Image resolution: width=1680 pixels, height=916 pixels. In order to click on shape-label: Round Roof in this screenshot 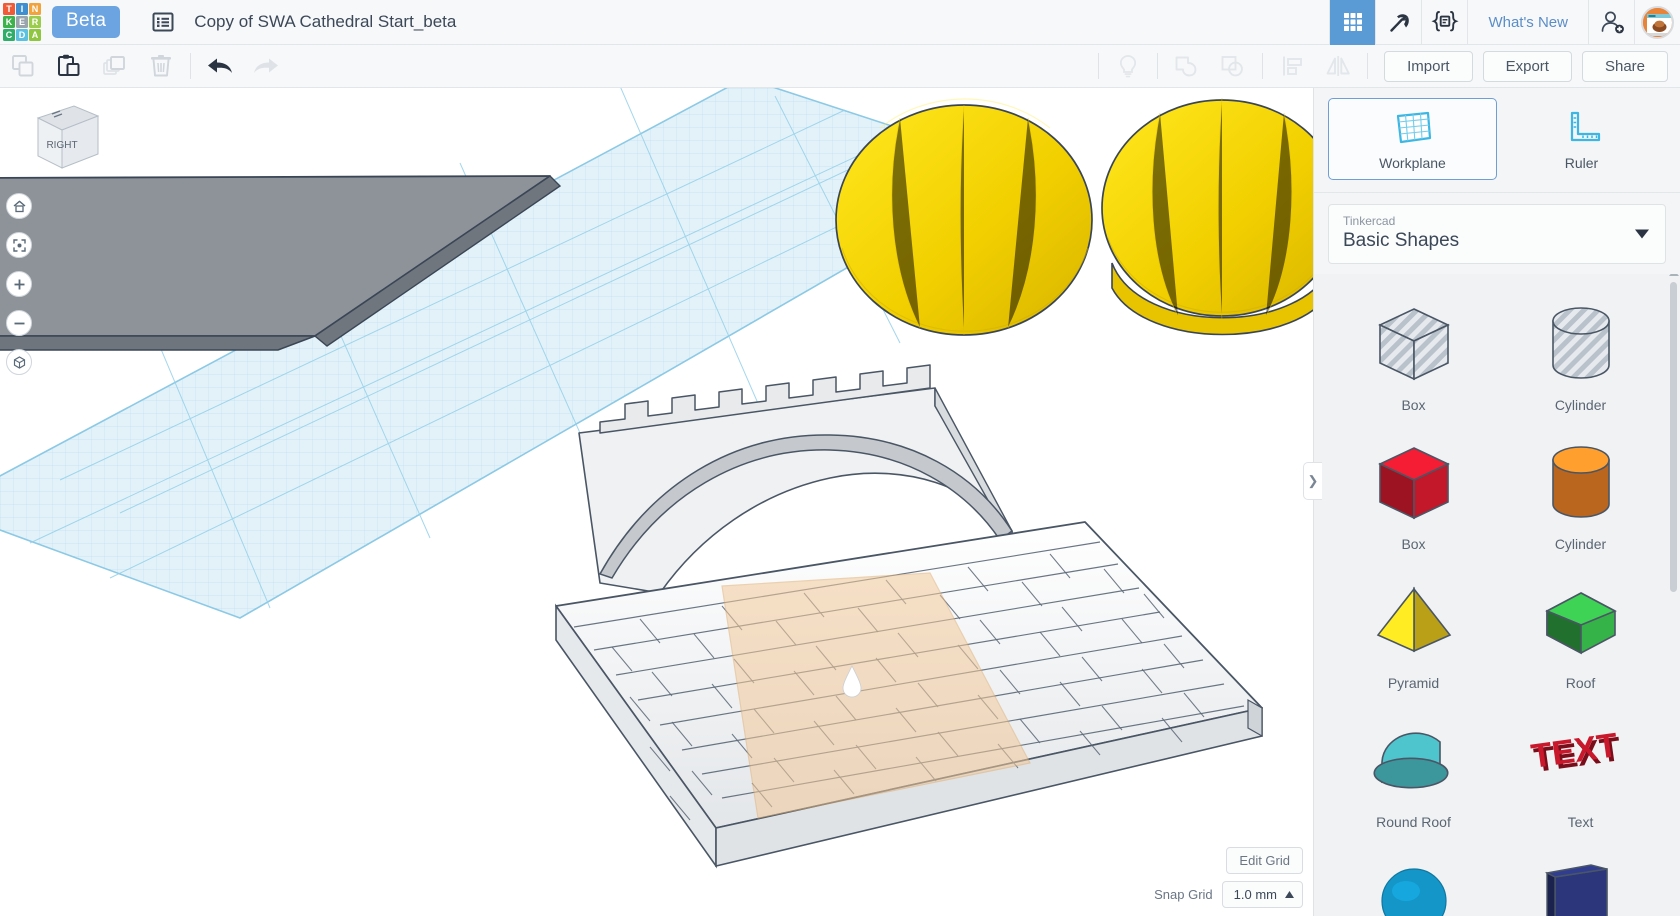, I will do `click(1413, 822)`.